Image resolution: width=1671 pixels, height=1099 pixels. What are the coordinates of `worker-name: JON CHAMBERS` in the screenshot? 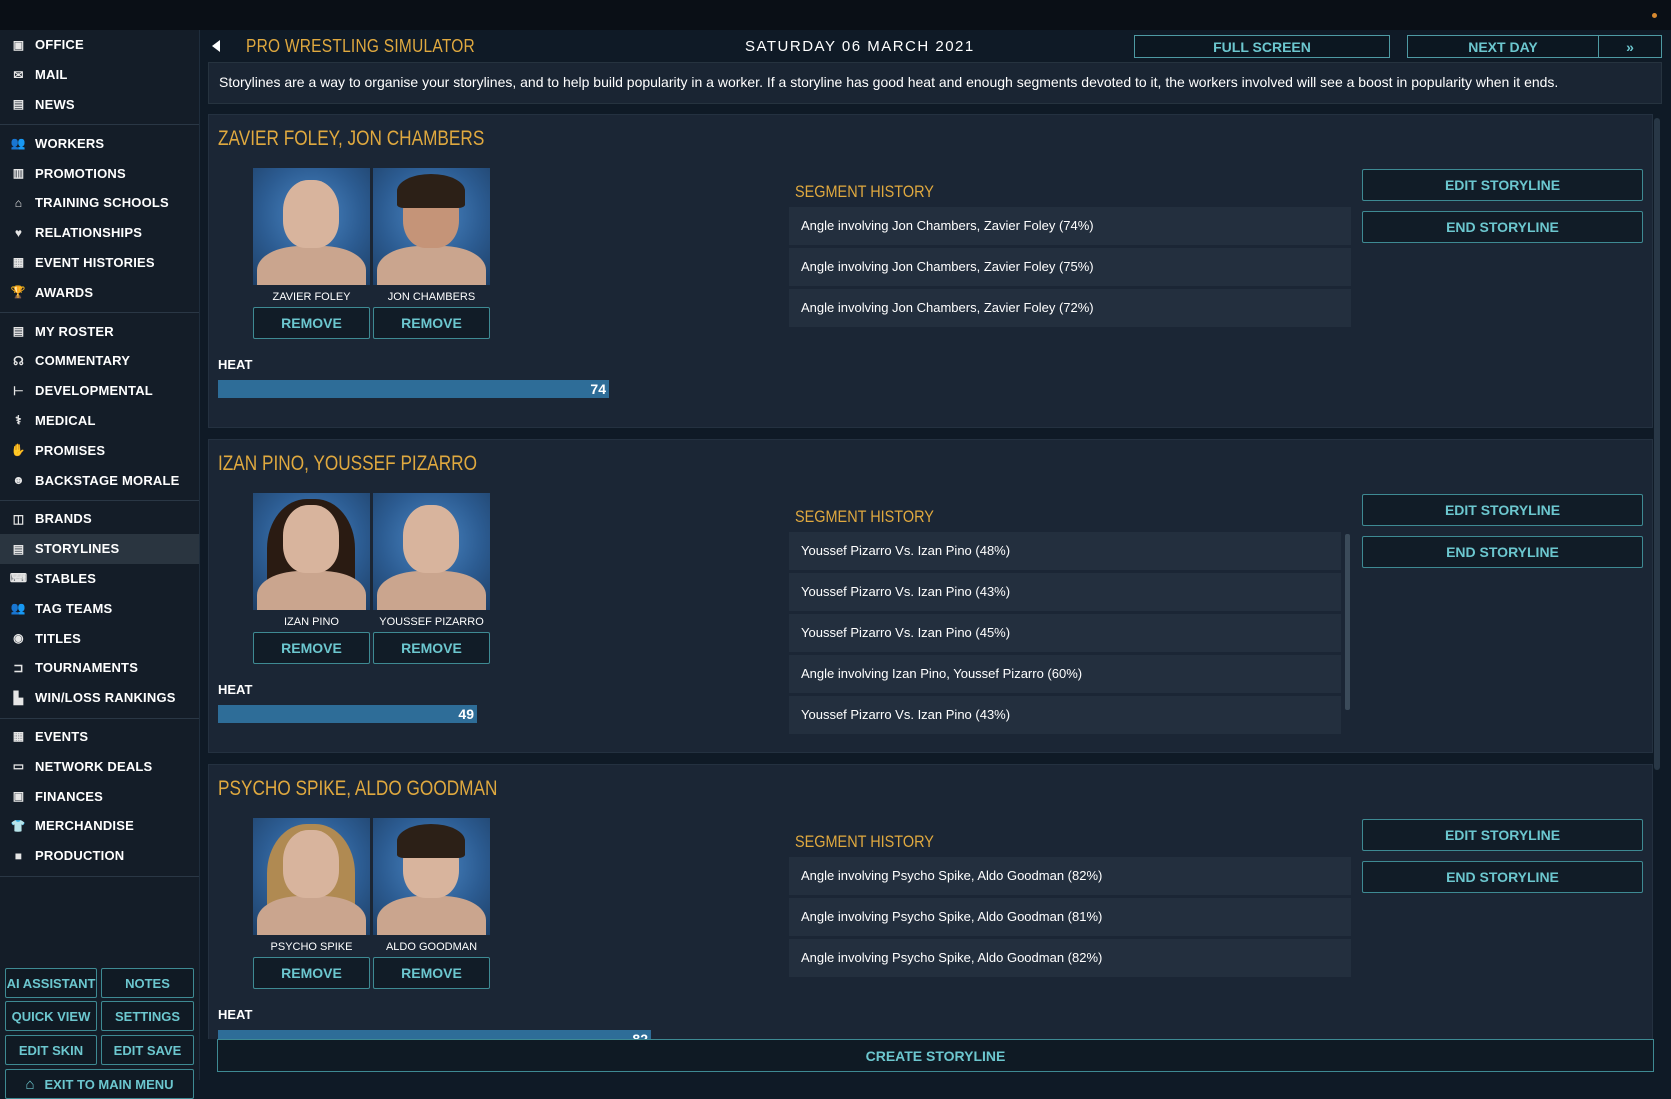 It's located at (431, 297).